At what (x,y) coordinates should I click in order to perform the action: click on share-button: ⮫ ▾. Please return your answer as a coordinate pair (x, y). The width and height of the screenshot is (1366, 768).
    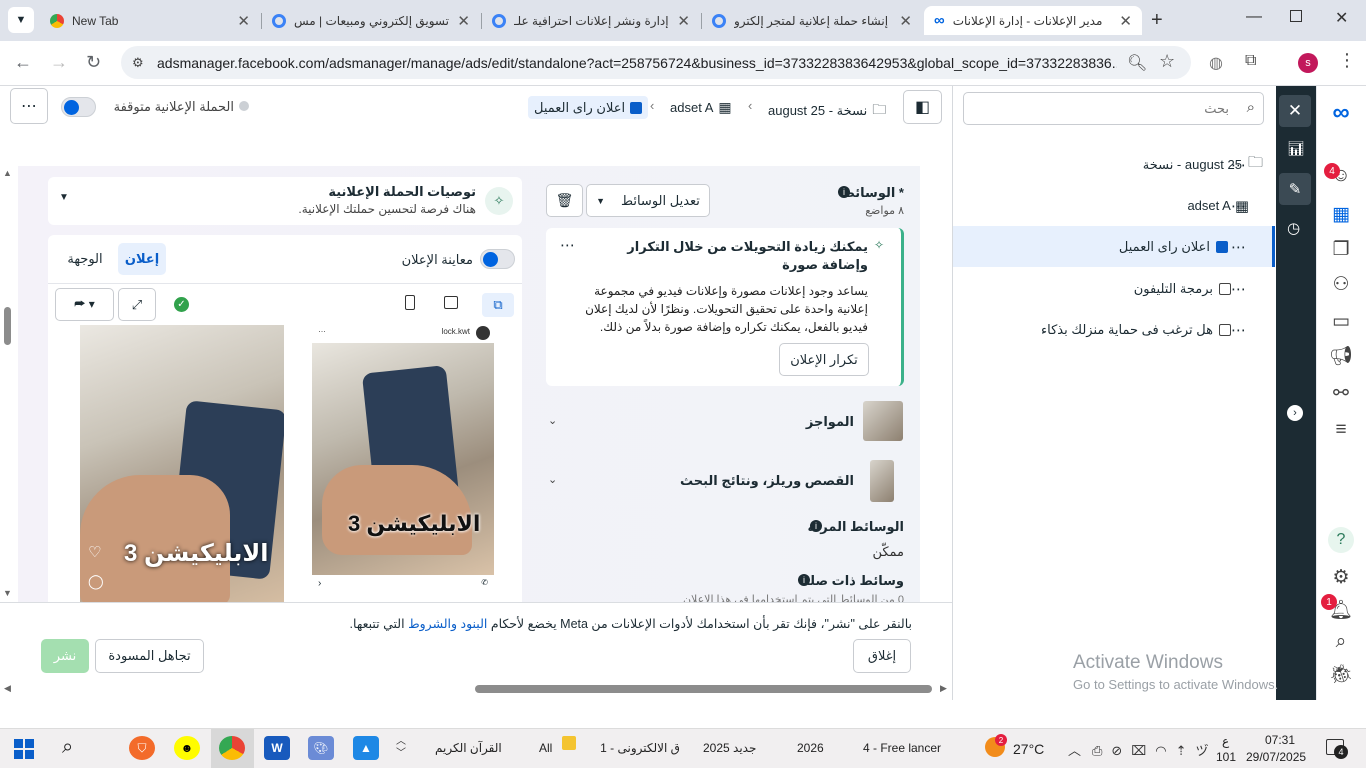
    Looking at the image, I should click on (84, 304).